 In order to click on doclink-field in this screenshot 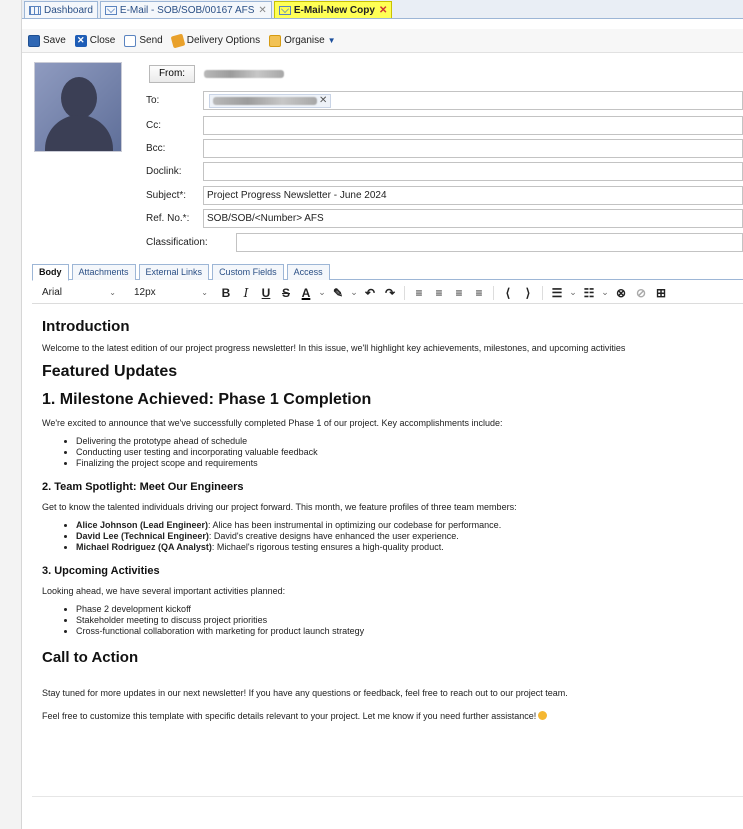, I will do `click(473, 171)`.